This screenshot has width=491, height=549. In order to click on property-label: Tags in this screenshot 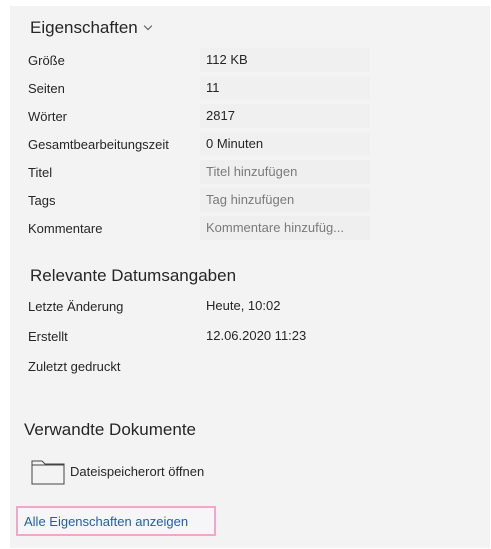, I will do `click(42, 200)`.